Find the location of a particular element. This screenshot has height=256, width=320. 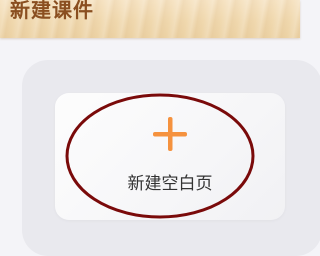

new-blank-page-label: 新建空白页 is located at coordinates (170, 184).